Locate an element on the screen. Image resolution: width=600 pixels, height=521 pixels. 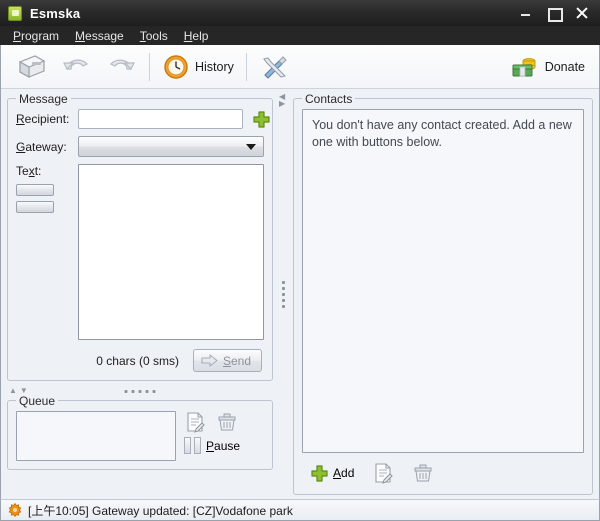
compose-button is located at coordinates (32, 67).